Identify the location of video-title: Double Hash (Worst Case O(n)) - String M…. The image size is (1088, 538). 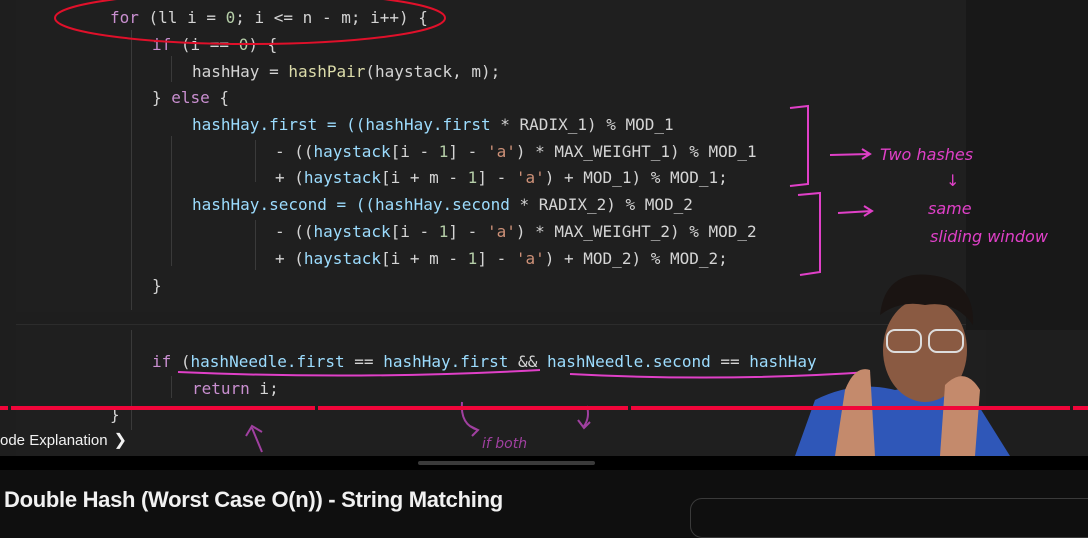
(253, 499).